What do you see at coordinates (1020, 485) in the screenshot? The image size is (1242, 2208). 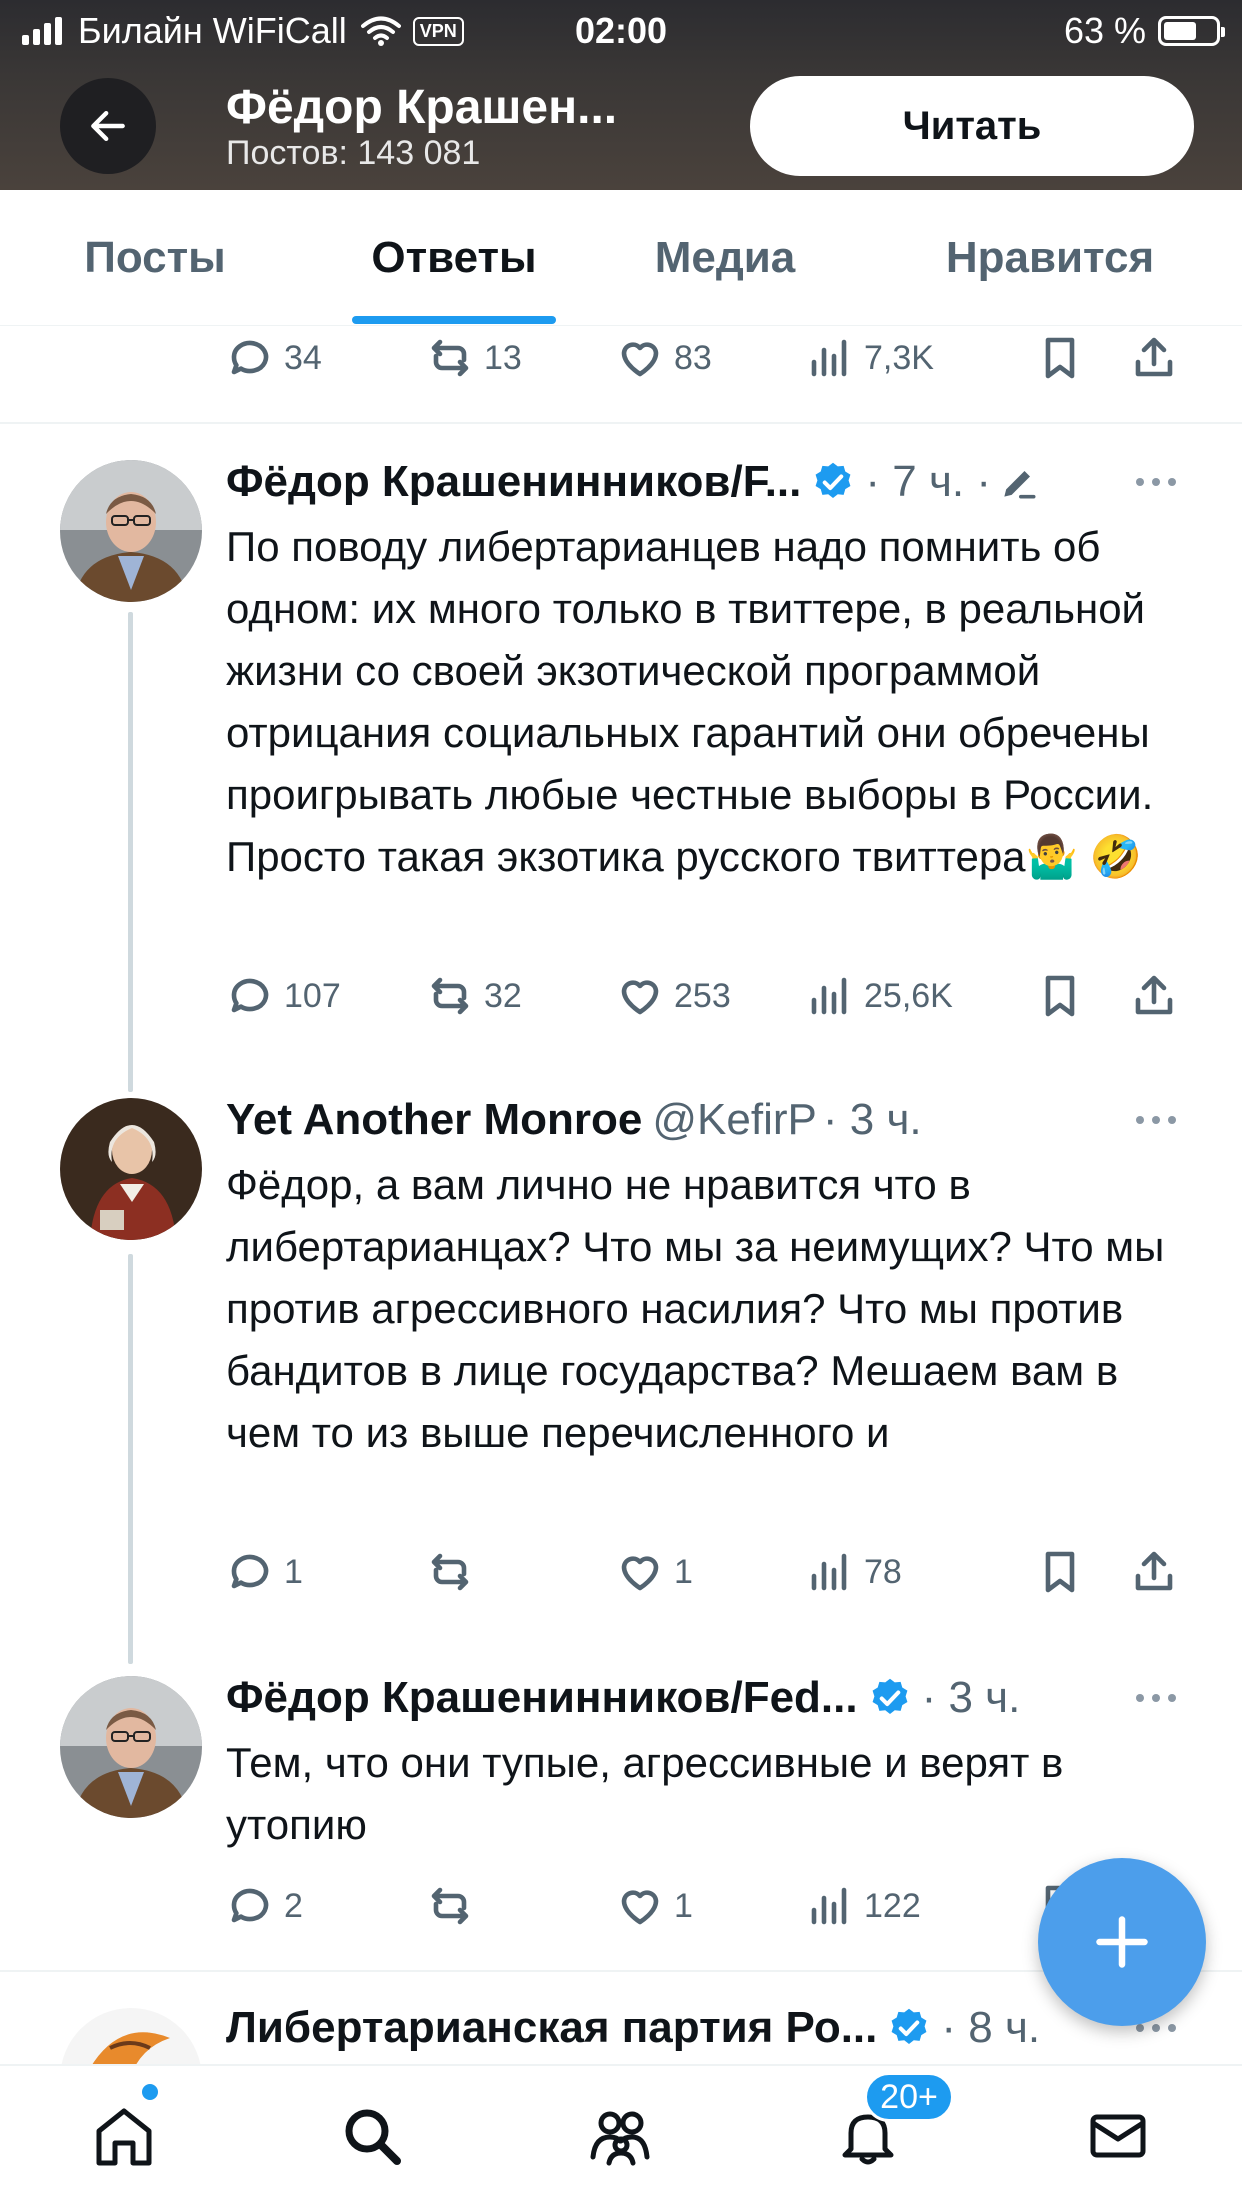 I see `edited-pencil-icon` at bounding box center [1020, 485].